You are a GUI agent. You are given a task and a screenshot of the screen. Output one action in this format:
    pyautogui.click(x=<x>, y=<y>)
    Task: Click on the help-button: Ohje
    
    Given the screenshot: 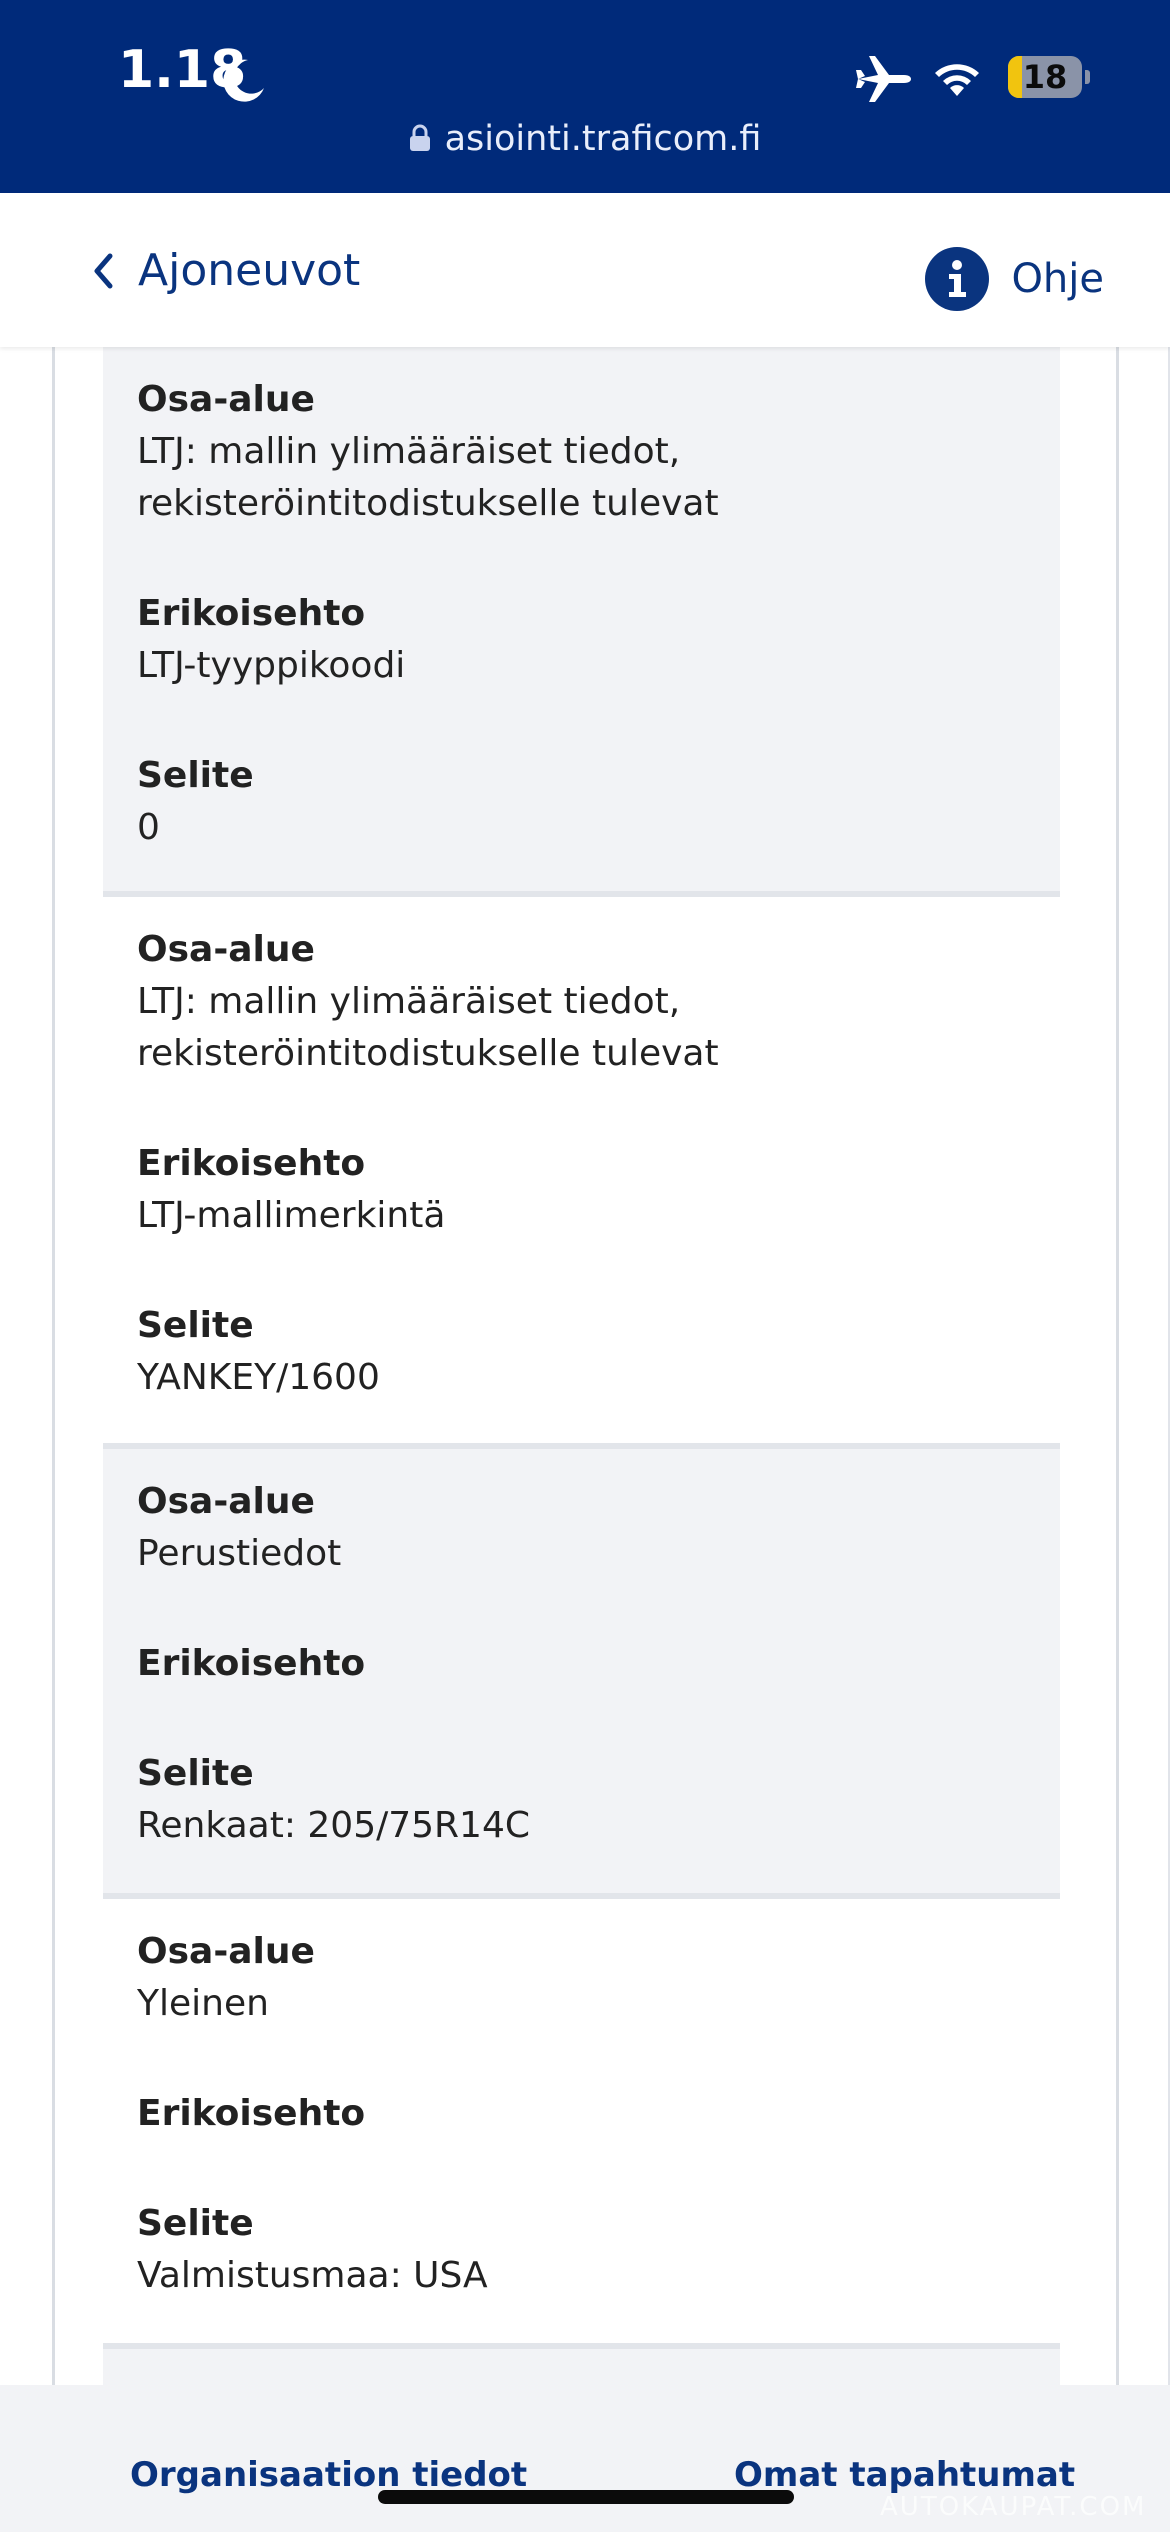 What is the action you would take?
    pyautogui.click(x=1014, y=279)
    